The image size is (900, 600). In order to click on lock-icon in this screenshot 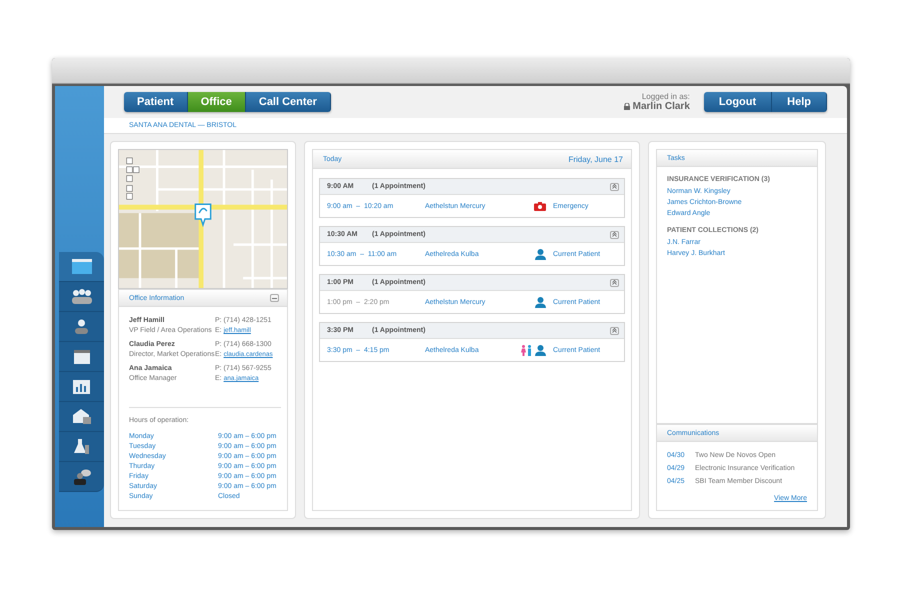, I will do `click(627, 106)`.